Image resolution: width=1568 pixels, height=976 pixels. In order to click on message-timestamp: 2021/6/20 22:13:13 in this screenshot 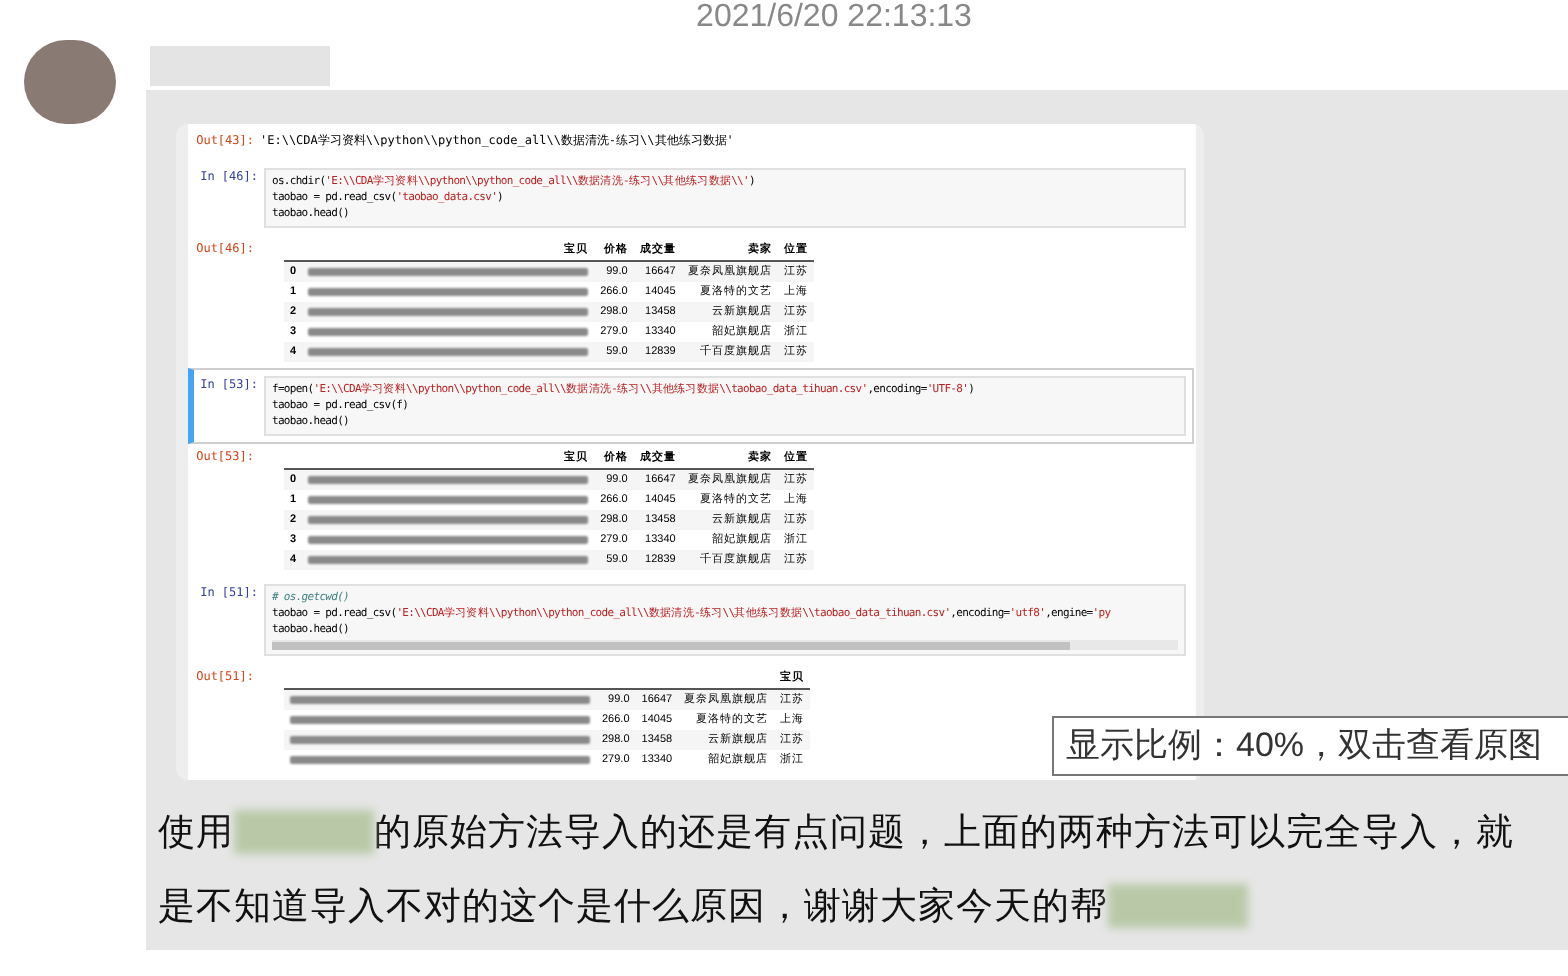, I will do `click(834, 18)`.